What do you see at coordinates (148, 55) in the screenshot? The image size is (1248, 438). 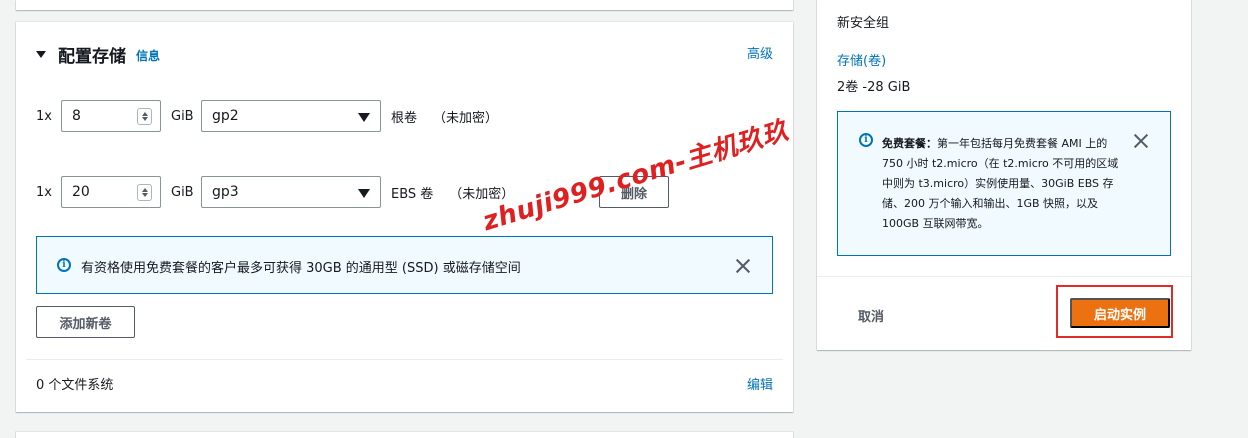 I see `info-link: 信息` at bounding box center [148, 55].